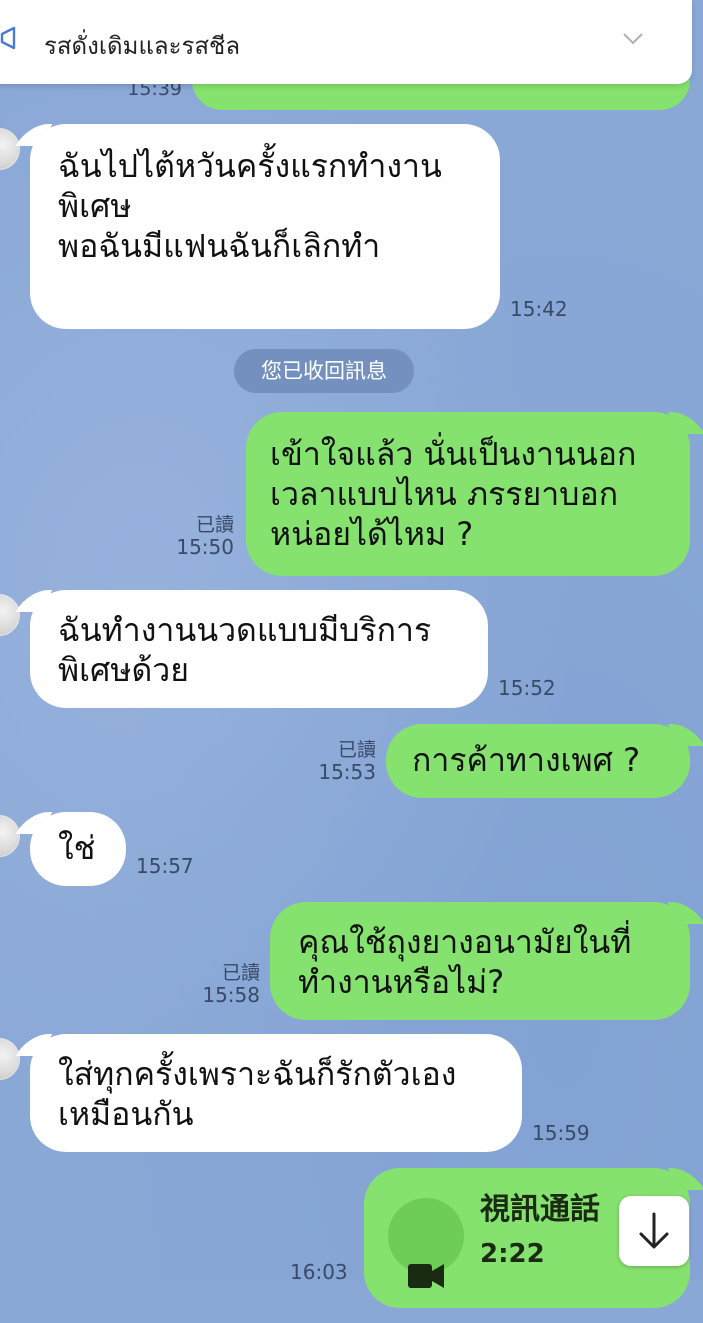 The height and width of the screenshot is (1323, 703). Describe the element at coordinates (78, 849) in the screenshot. I see `incoming-message: ใช่` at that location.